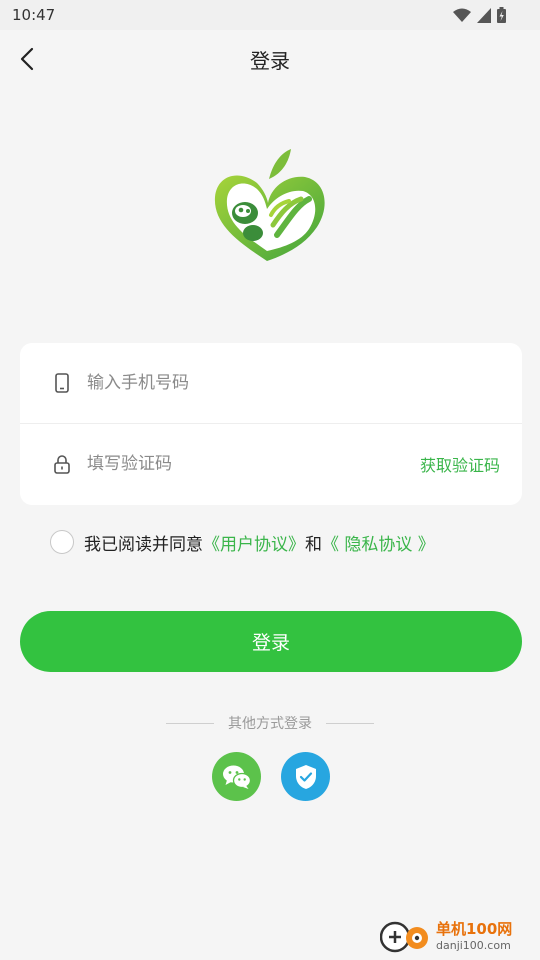 The image size is (540, 960). I want to click on code-row: 获取验证码, so click(271, 464).